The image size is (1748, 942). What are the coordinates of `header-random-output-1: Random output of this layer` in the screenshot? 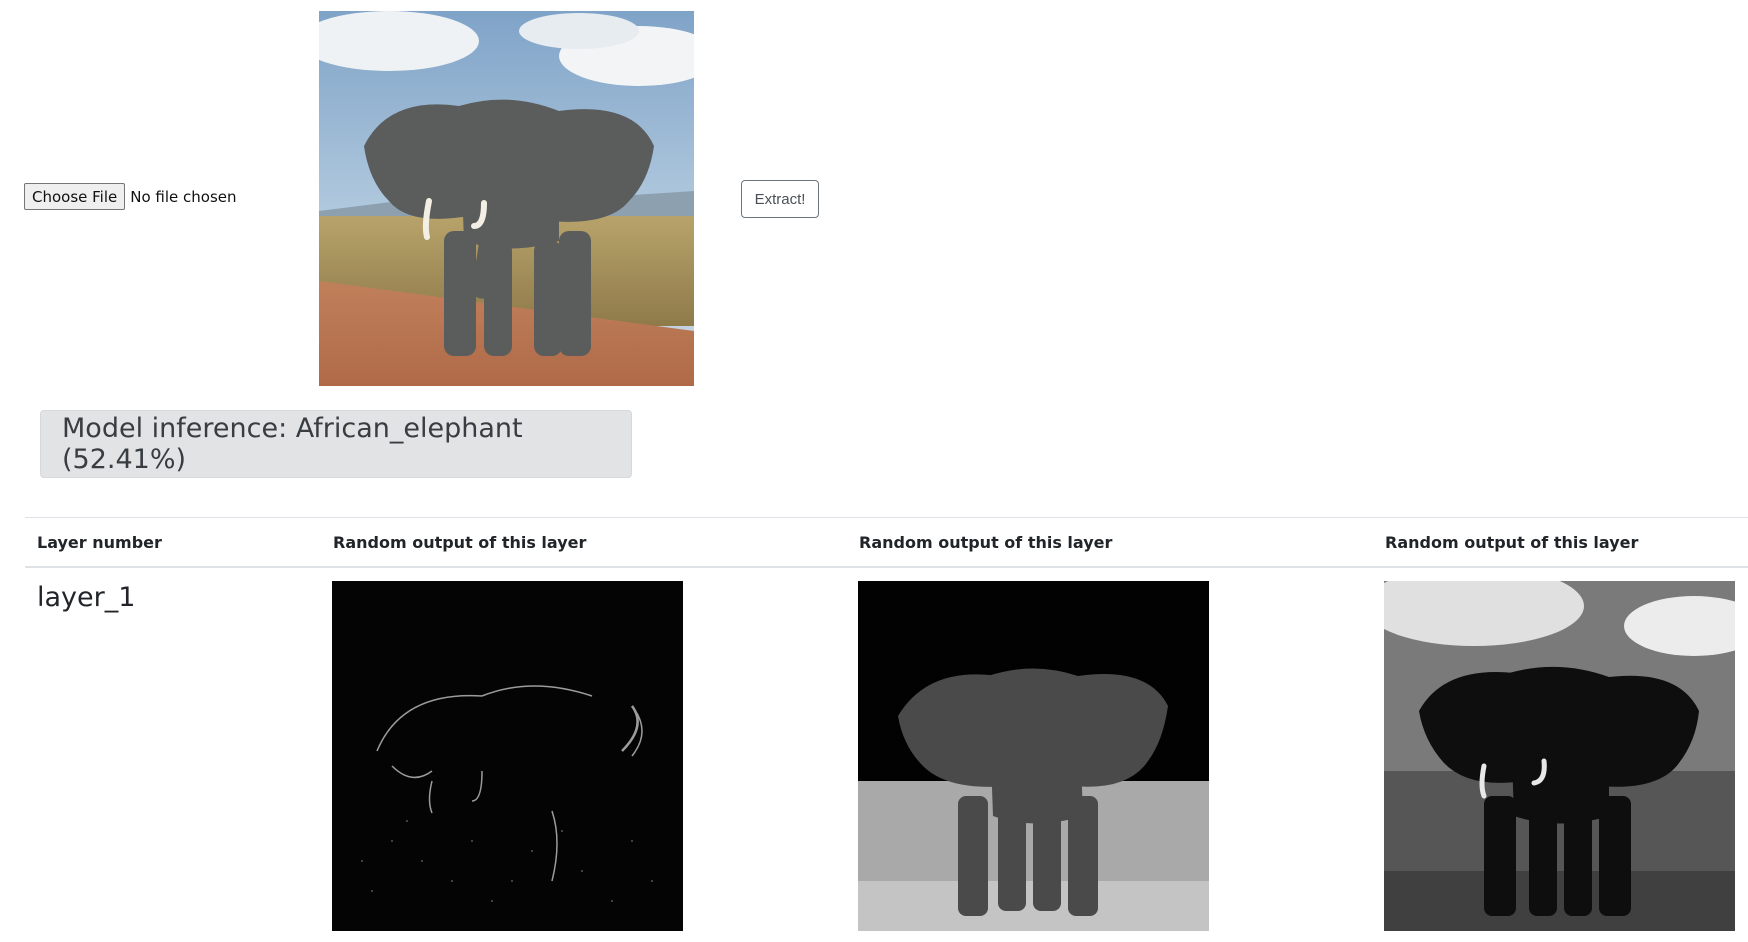 It's located at (460, 542).